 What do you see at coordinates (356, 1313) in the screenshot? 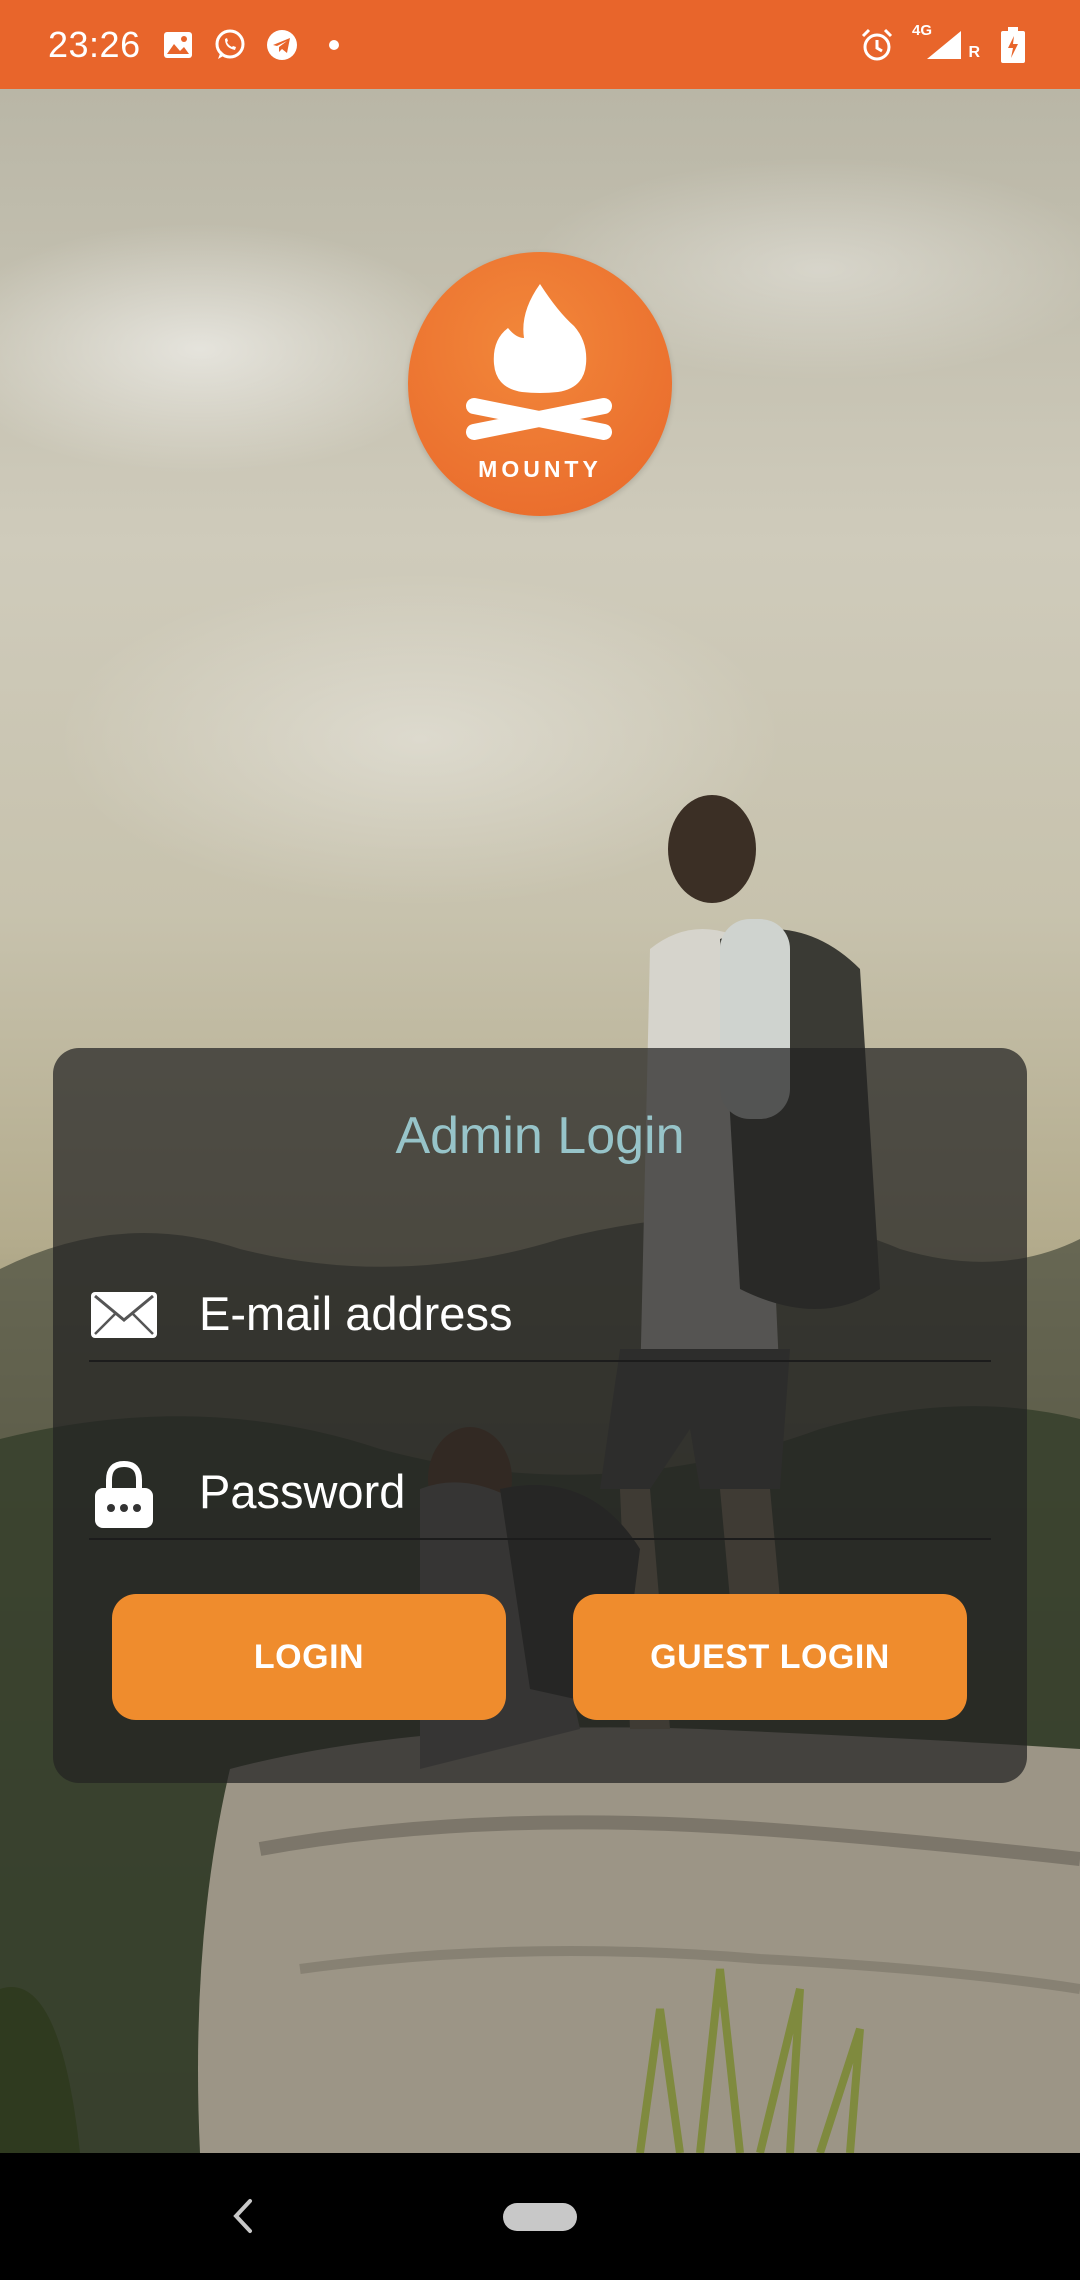
I see `email-placeholder: E-mail address` at bounding box center [356, 1313].